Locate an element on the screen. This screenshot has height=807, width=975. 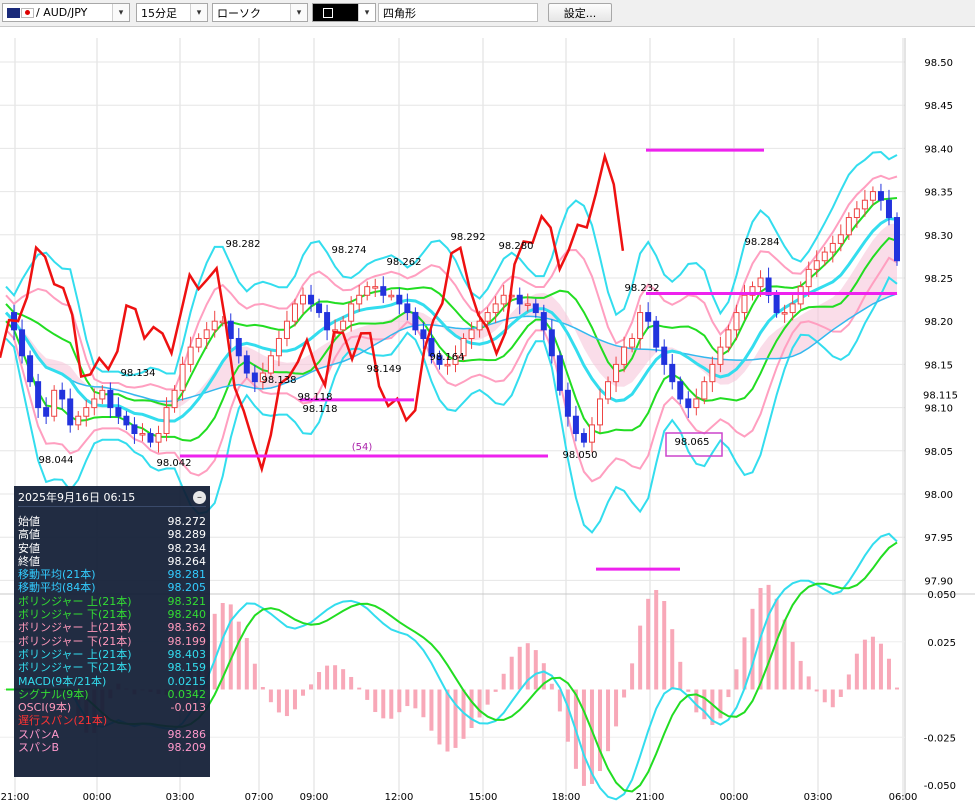
price-tick-label: 98.50 is located at coordinates (938, 63).